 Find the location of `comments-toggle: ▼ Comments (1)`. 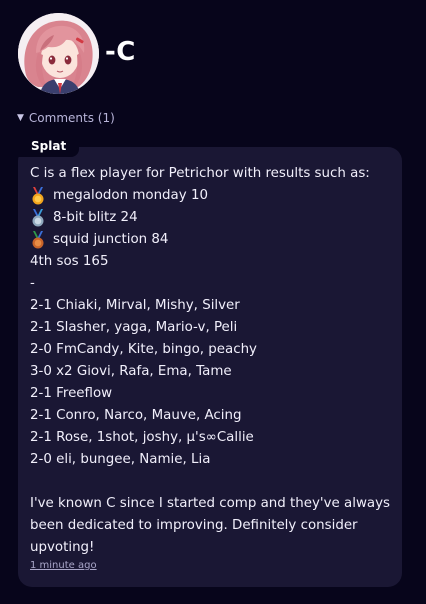

comments-toggle: ▼ Comments (1) is located at coordinates (66, 118).